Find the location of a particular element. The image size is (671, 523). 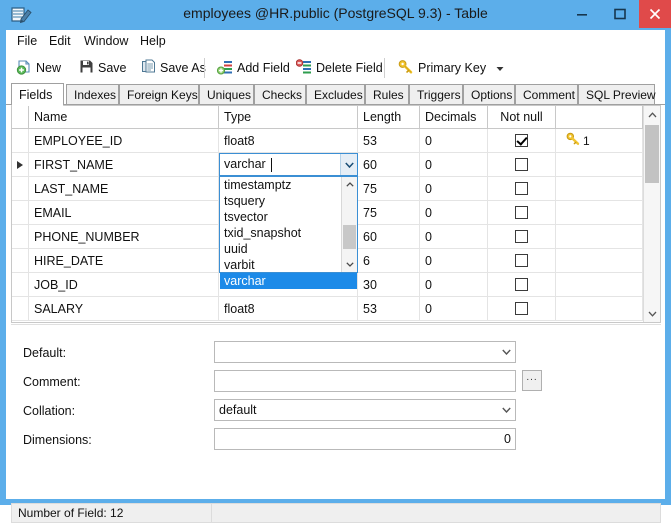

minimize-icon is located at coordinates (582, 14).